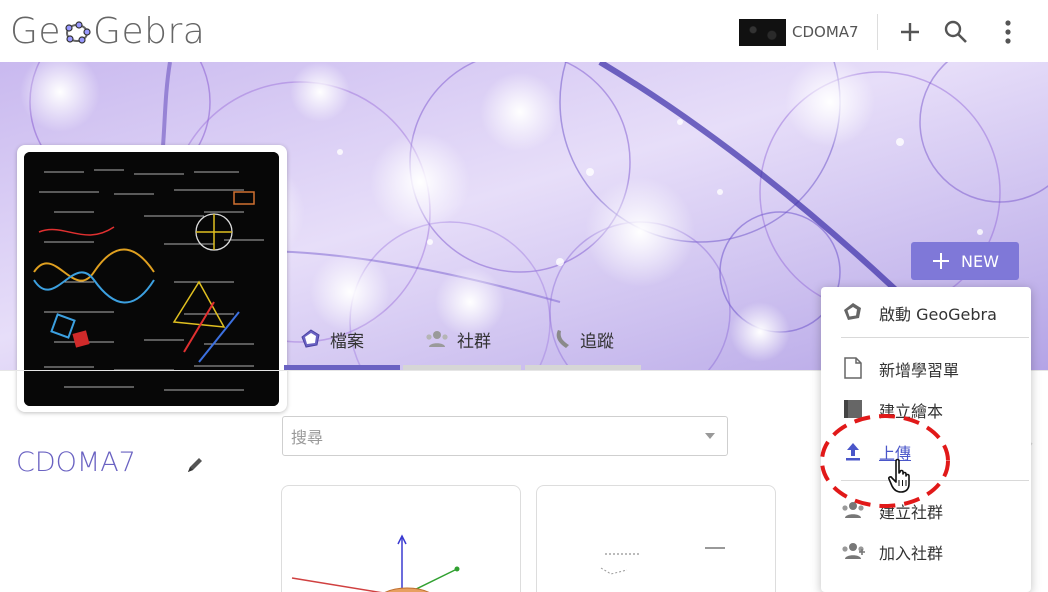 Image resolution: width=1048 pixels, height=592 pixels. Describe the element at coordinates (149, 31) in the screenshot. I see `logo-text-right: Gebra` at that location.